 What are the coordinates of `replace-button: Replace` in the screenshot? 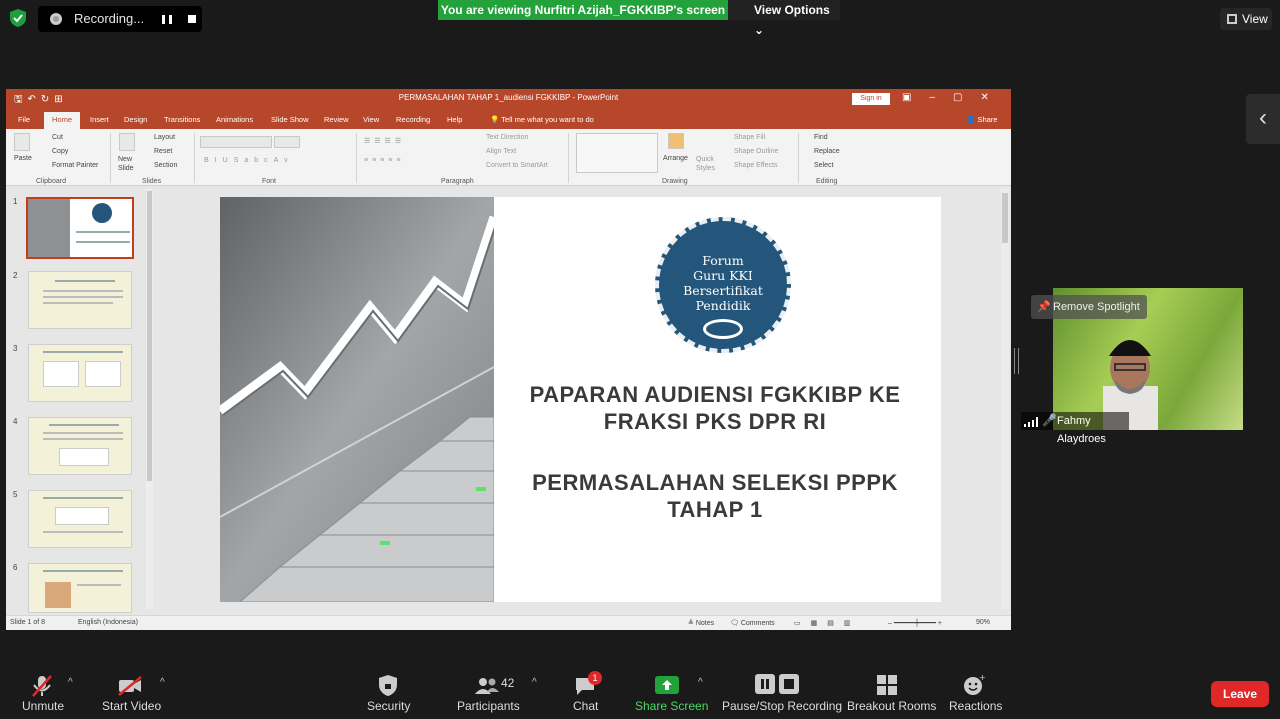 It's located at (827, 151).